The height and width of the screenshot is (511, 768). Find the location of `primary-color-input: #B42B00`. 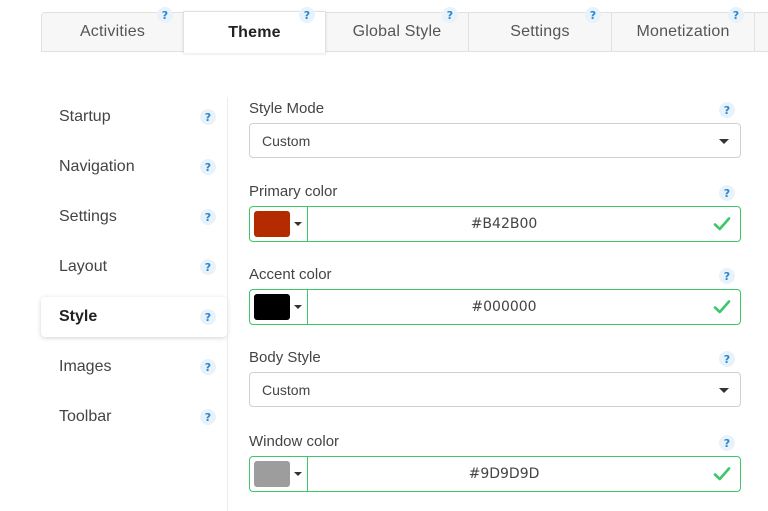

primary-color-input: #B42B00 is located at coordinates (495, 224).